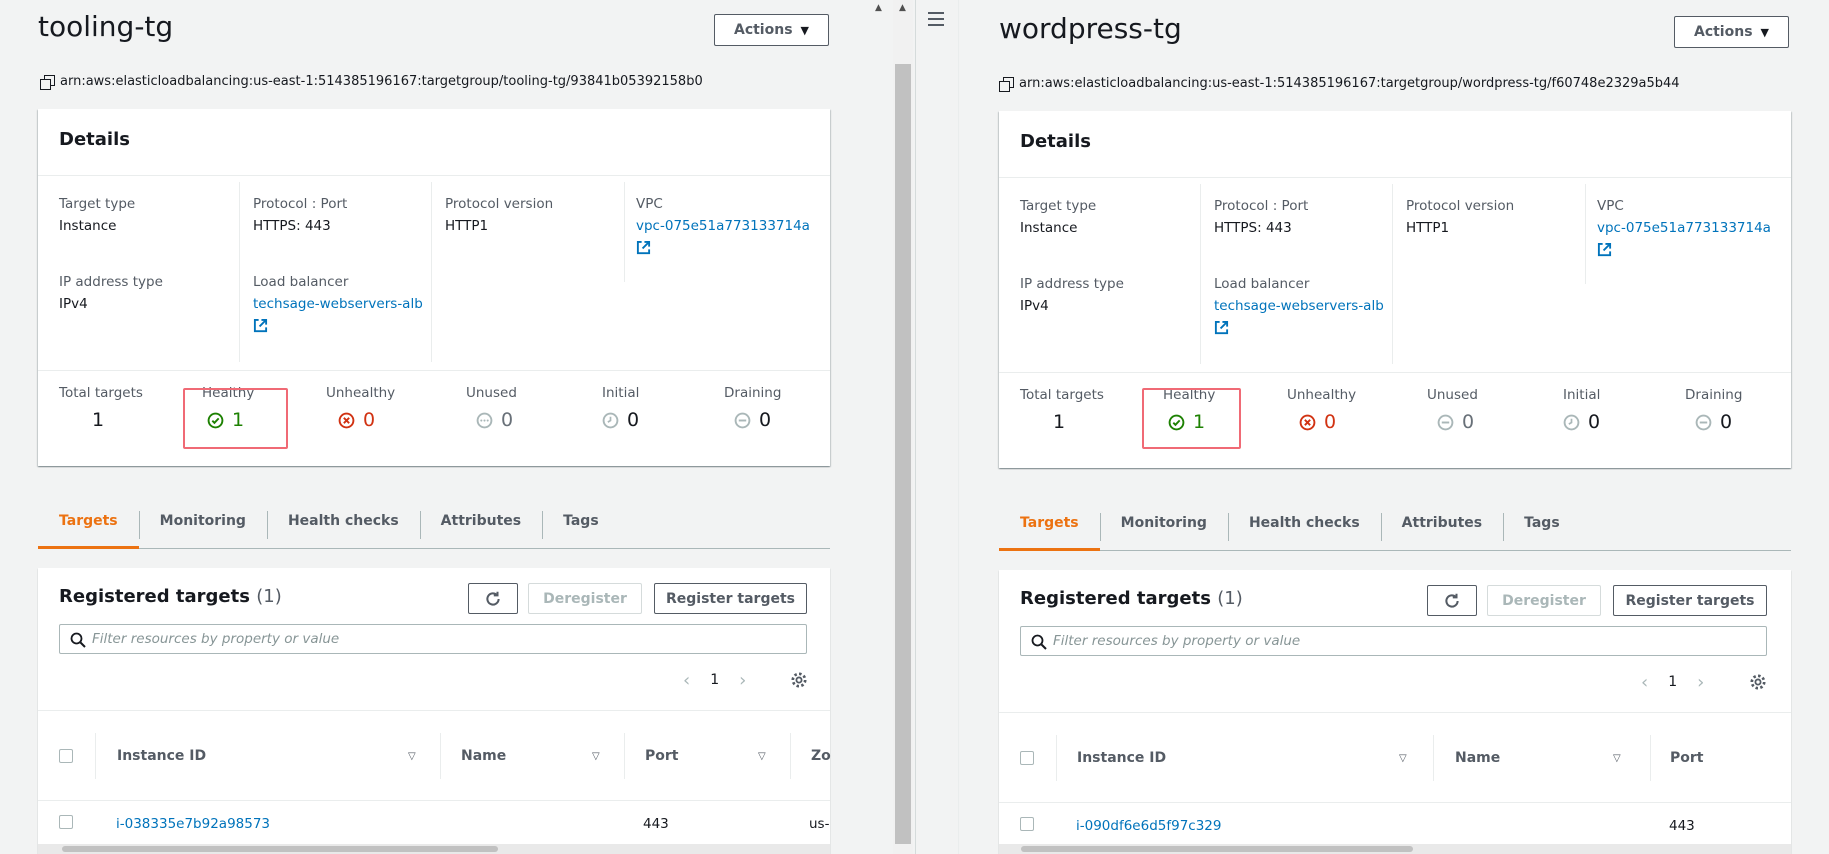 This screenshot has height=854, width=1829. I want to click on stat-total-label: Total targets, so click(1062, 395).